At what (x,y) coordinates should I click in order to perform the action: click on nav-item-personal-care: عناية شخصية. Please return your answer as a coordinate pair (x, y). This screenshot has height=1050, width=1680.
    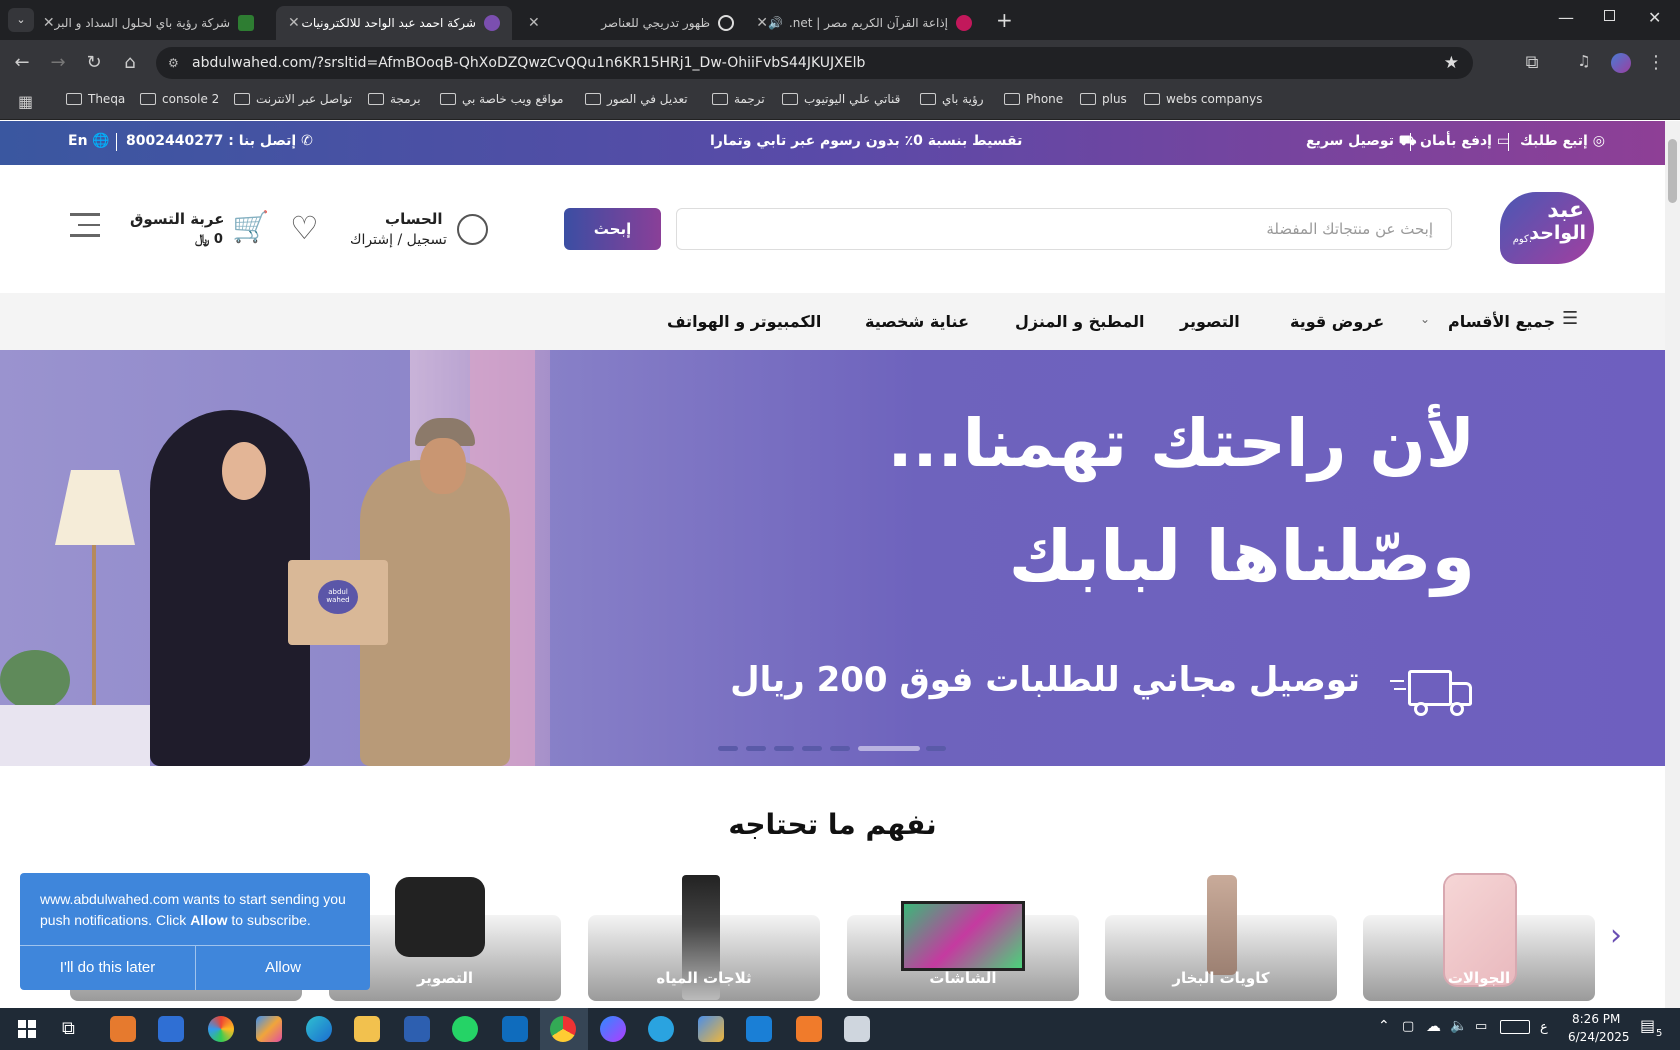
    Looking at the image, I should click on (917, 321).